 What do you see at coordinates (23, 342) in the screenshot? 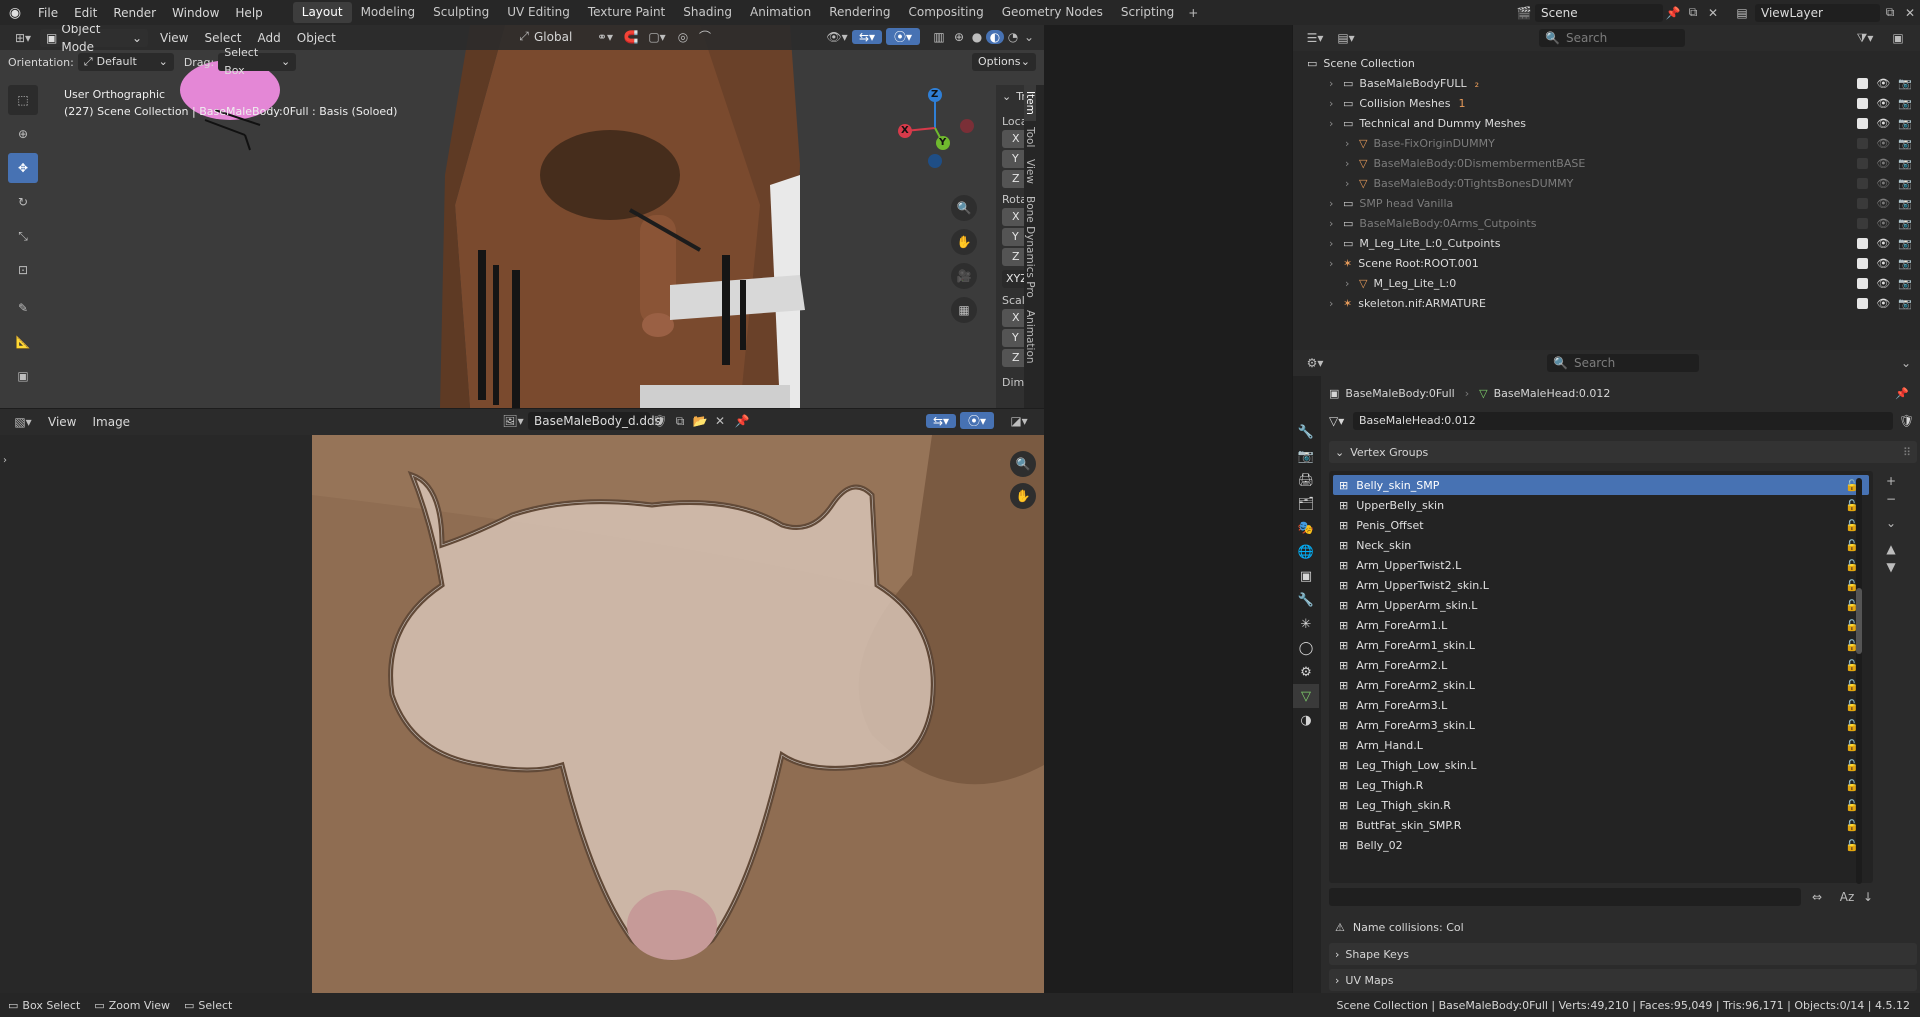
I see `measure-tool-icon: 📐` at bounding box center [23, 342].